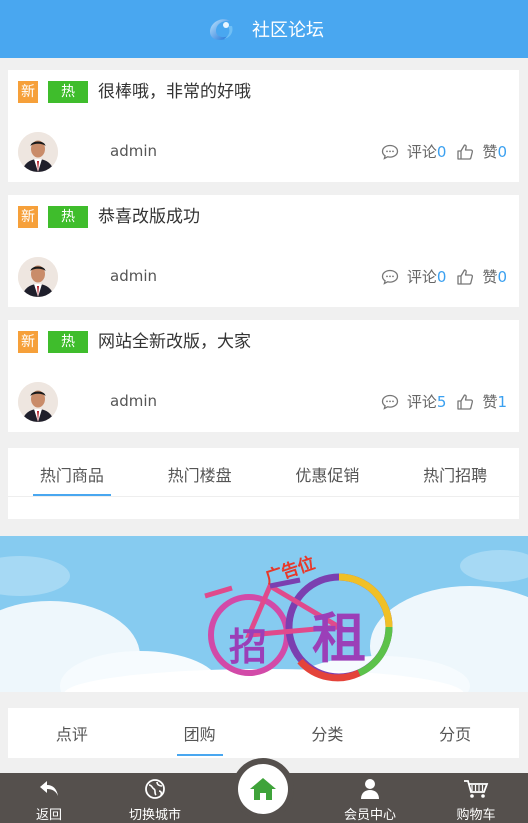 This screenshot has width=528, height=823. I want to click on banner-char-right: 租, so click(339, 638).